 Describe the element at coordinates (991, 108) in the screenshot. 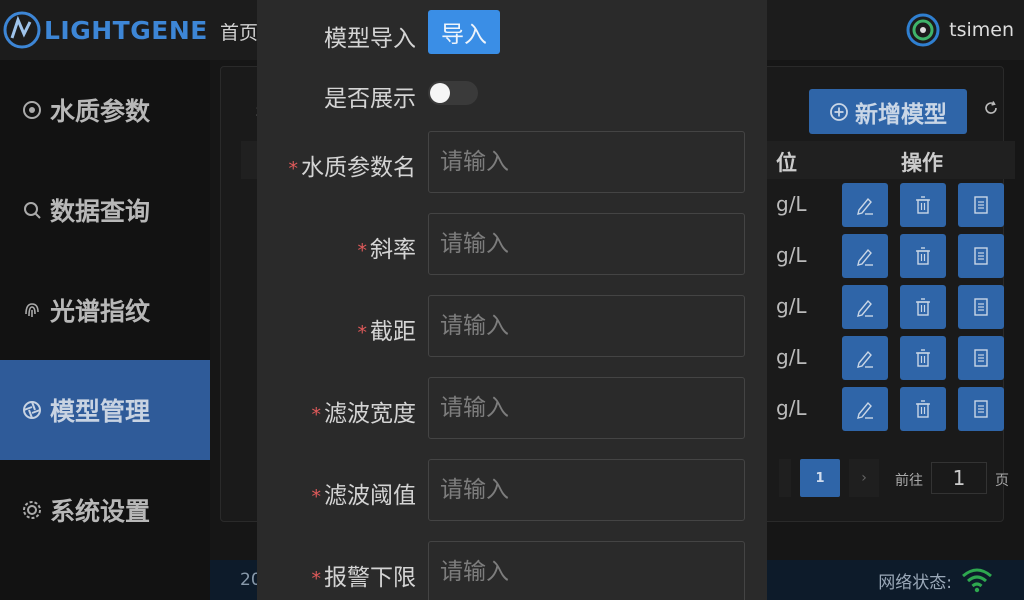

I see `refresh-icon` at that location.